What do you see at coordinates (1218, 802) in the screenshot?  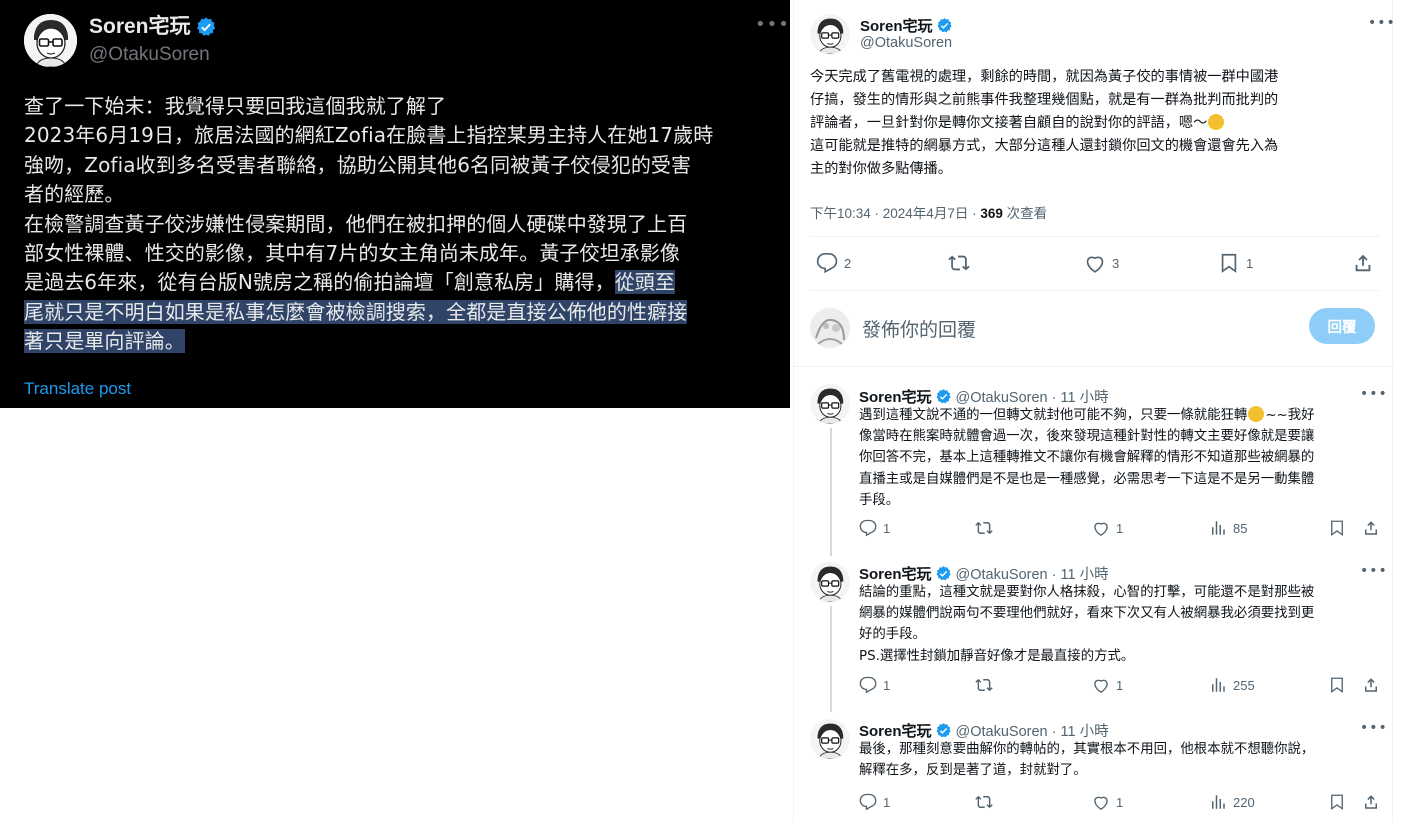 I see `views-icon` at bounding box center [1218, 802].